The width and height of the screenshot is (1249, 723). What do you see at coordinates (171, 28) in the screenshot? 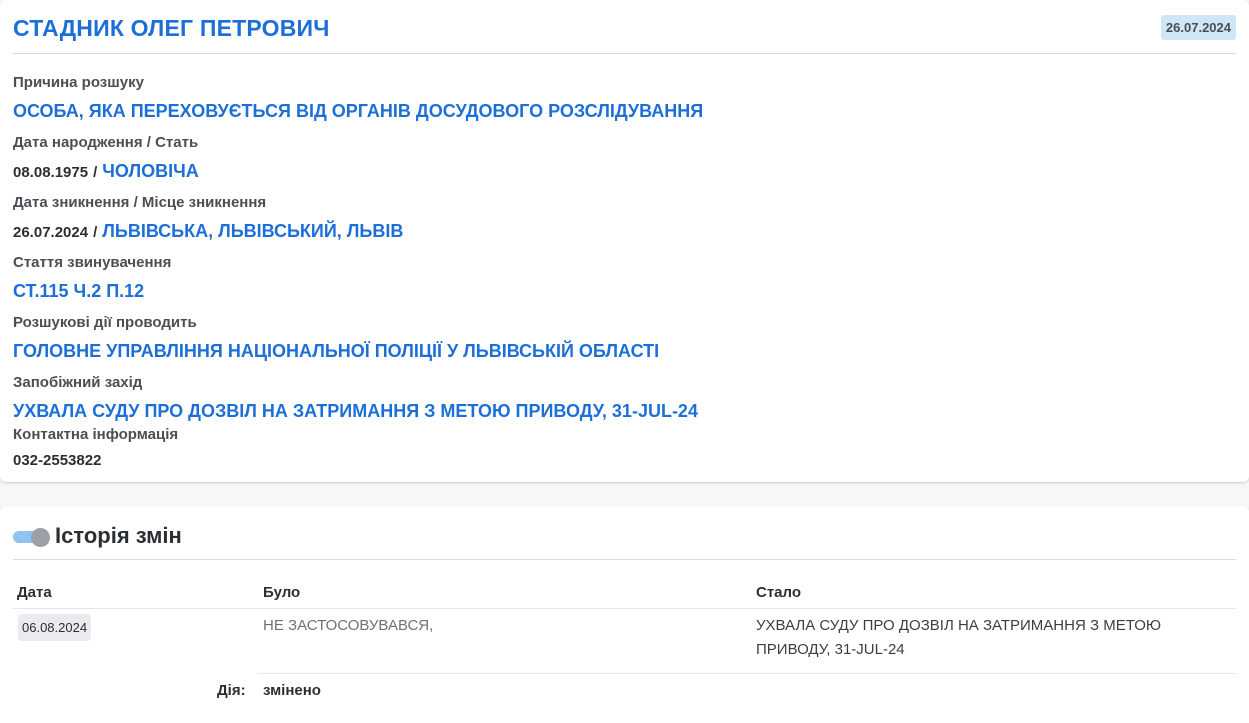
I see `person-name: СТАДНИК ОЛЕГ ПЕТРОВИЧ` at bounding box center [171, 28].